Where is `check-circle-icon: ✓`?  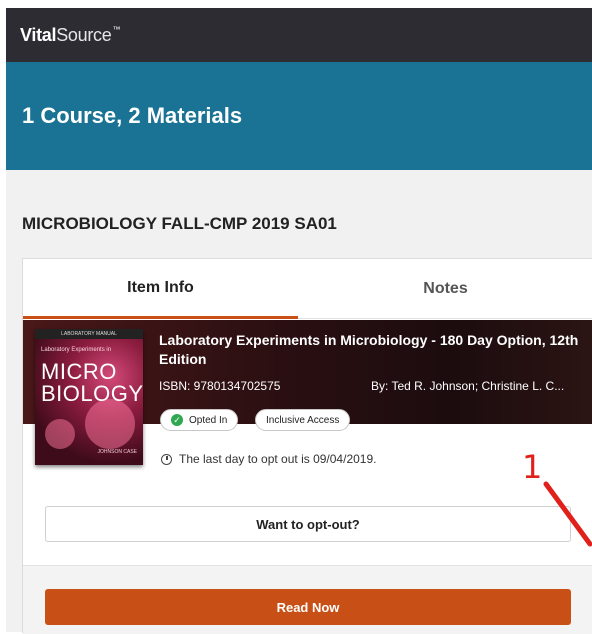
check-circle-icon: ✓ is located at coordinates (177, 420).